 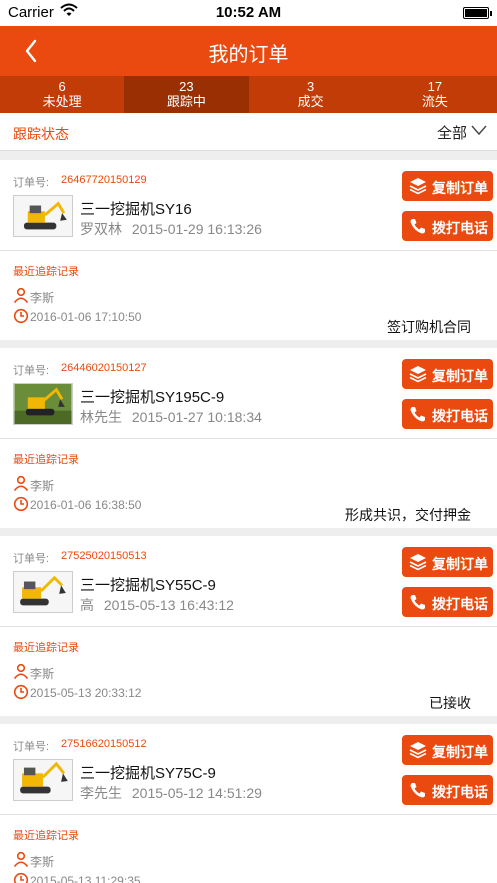 I want to click on status-tabs: 6 未处理 23 跟踪中 3 成交 17 流失, so click(x=248, y=94).